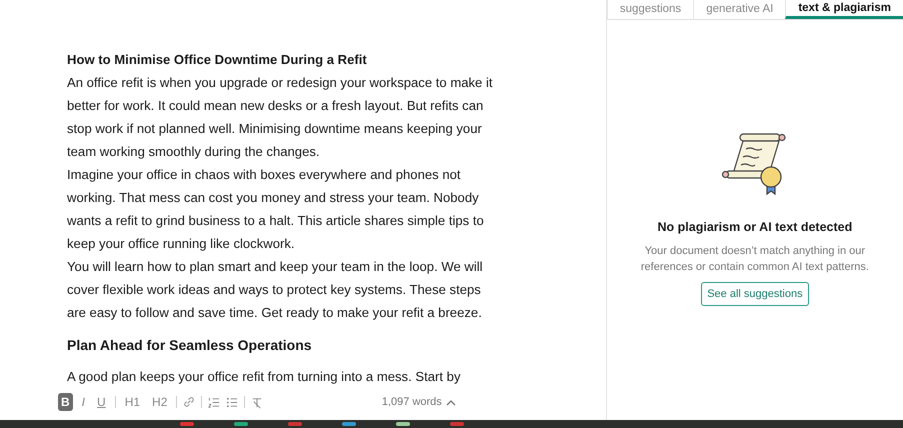  I want to click on format-button: I, so click(83, 402).